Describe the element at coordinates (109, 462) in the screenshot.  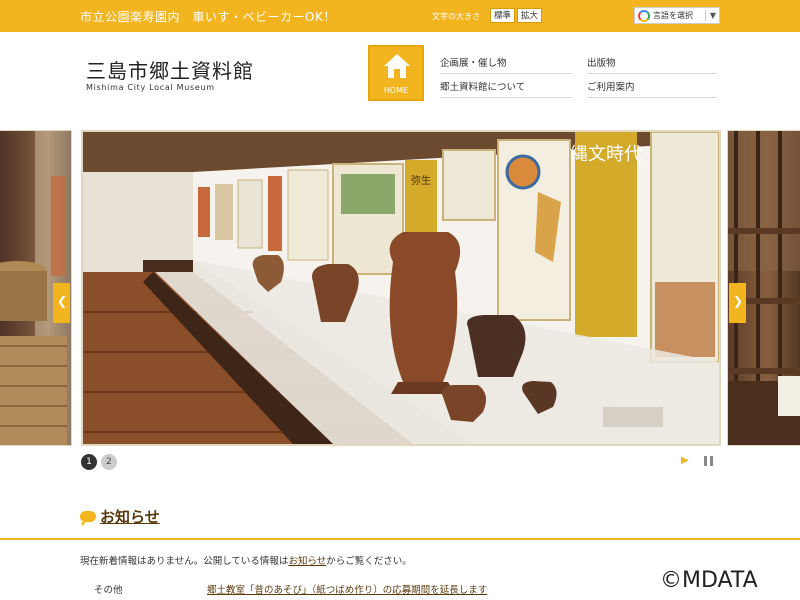
I see `slide-pager-2: 2` at that location.